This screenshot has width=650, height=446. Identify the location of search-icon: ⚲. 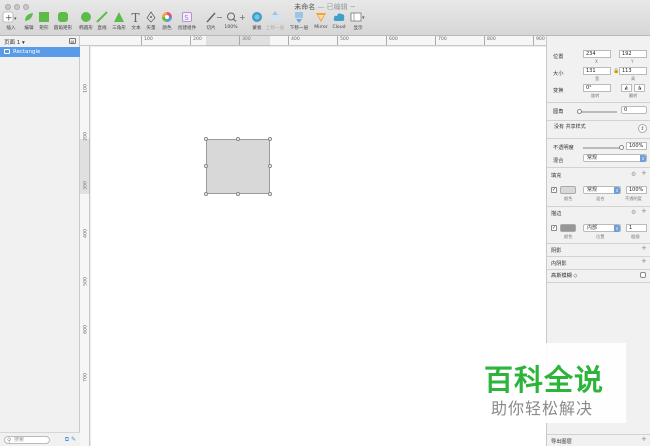
(9, 440).